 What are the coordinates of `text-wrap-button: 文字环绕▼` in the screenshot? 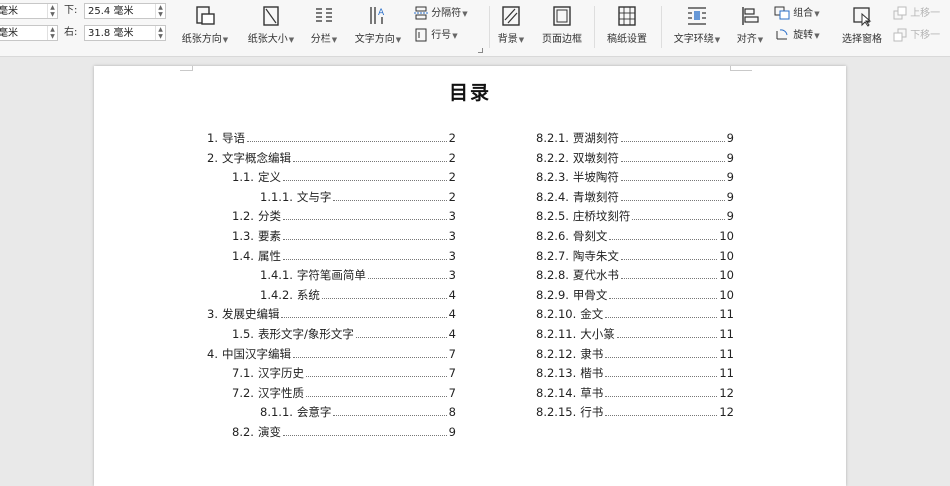 It's located at (697, 27).